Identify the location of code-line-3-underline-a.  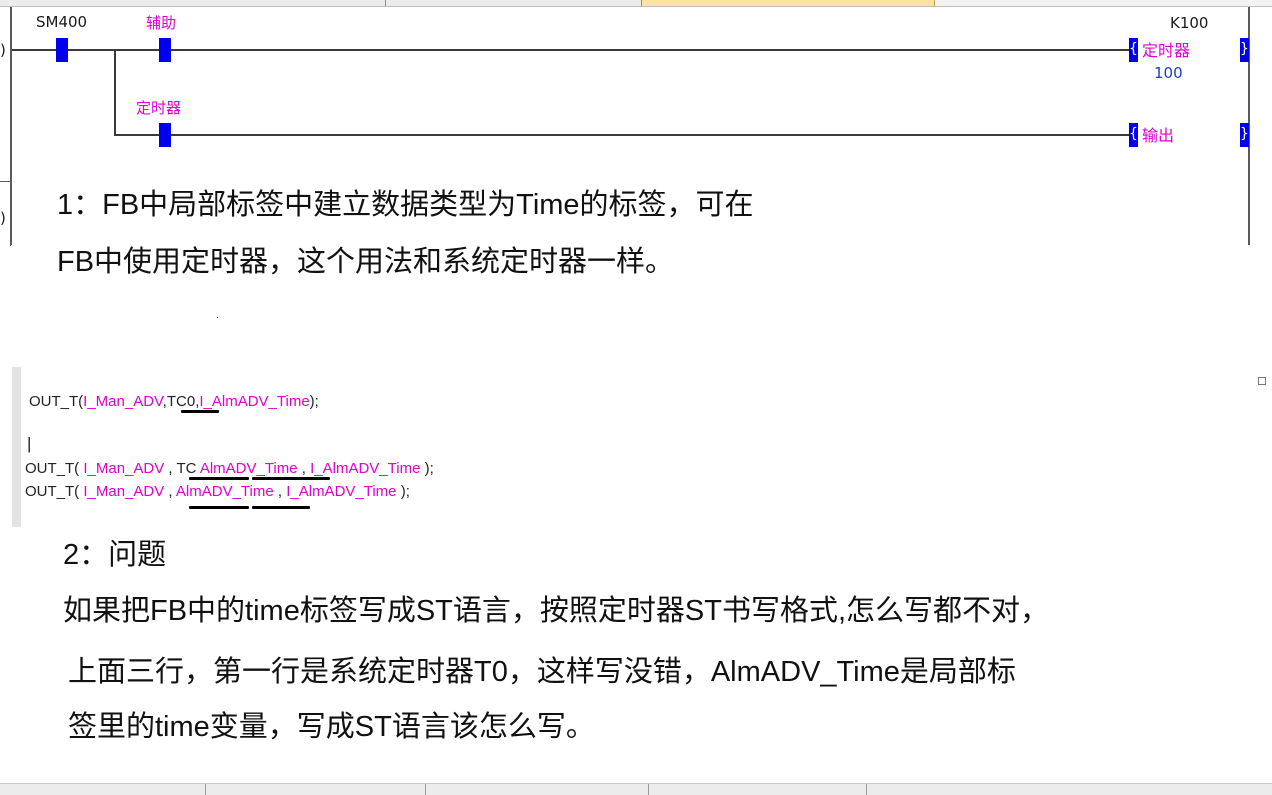
(219, 507).